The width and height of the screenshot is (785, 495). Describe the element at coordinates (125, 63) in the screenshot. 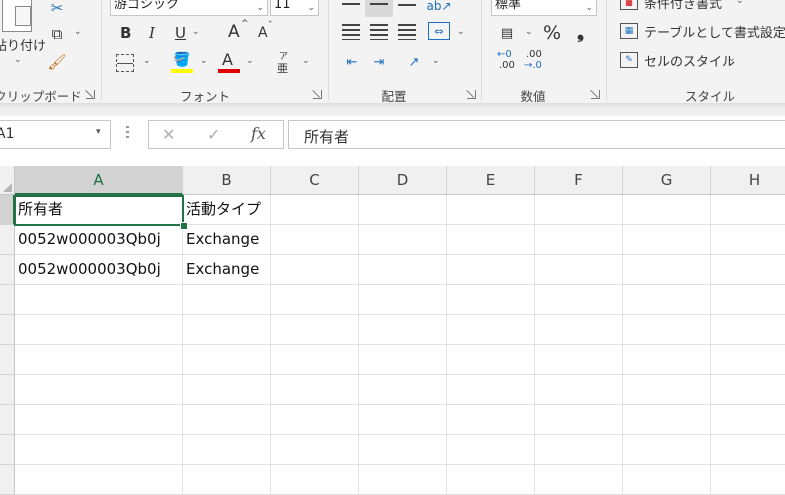

I see `border-icon` at that location.